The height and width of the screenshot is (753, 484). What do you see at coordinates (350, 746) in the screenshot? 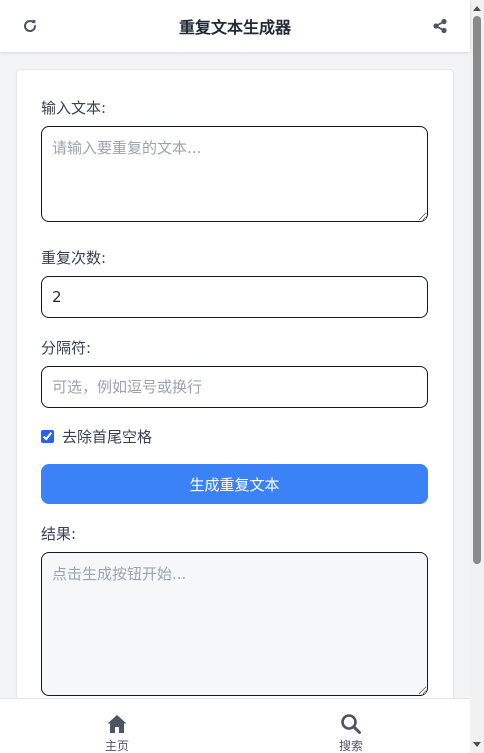
I see `nav-item-search-label: 搜索` at bounding box center [350, 746].